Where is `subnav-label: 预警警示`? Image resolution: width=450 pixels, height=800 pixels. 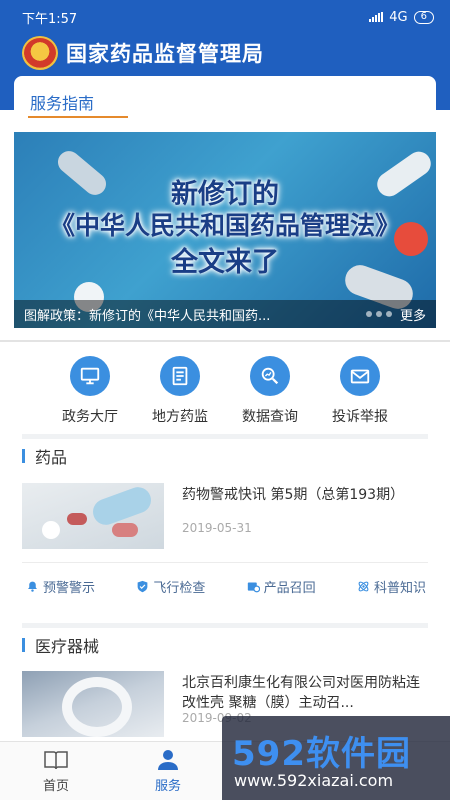 subnav-label: 预警警示 is located at coordinates (69, 588).